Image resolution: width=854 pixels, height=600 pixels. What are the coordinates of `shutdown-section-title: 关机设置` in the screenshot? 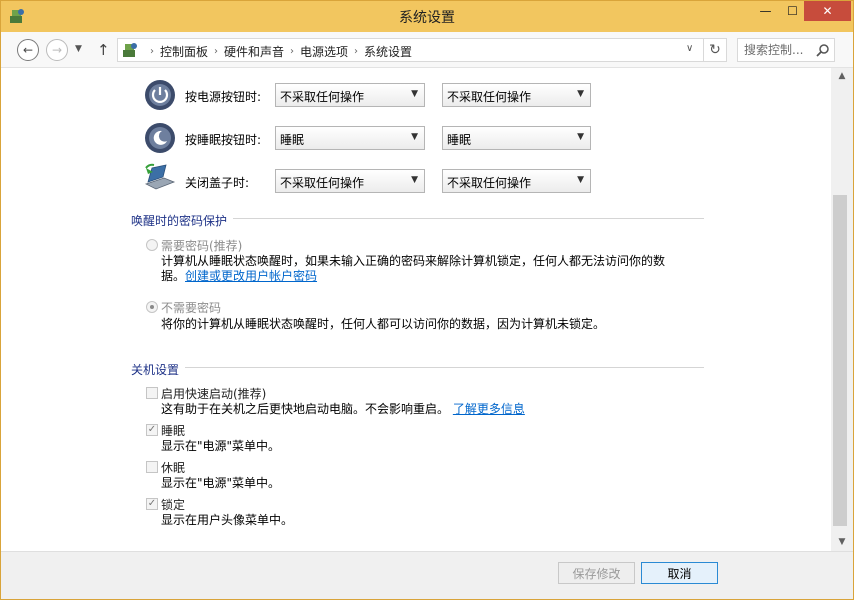 It's located at (155, 370).